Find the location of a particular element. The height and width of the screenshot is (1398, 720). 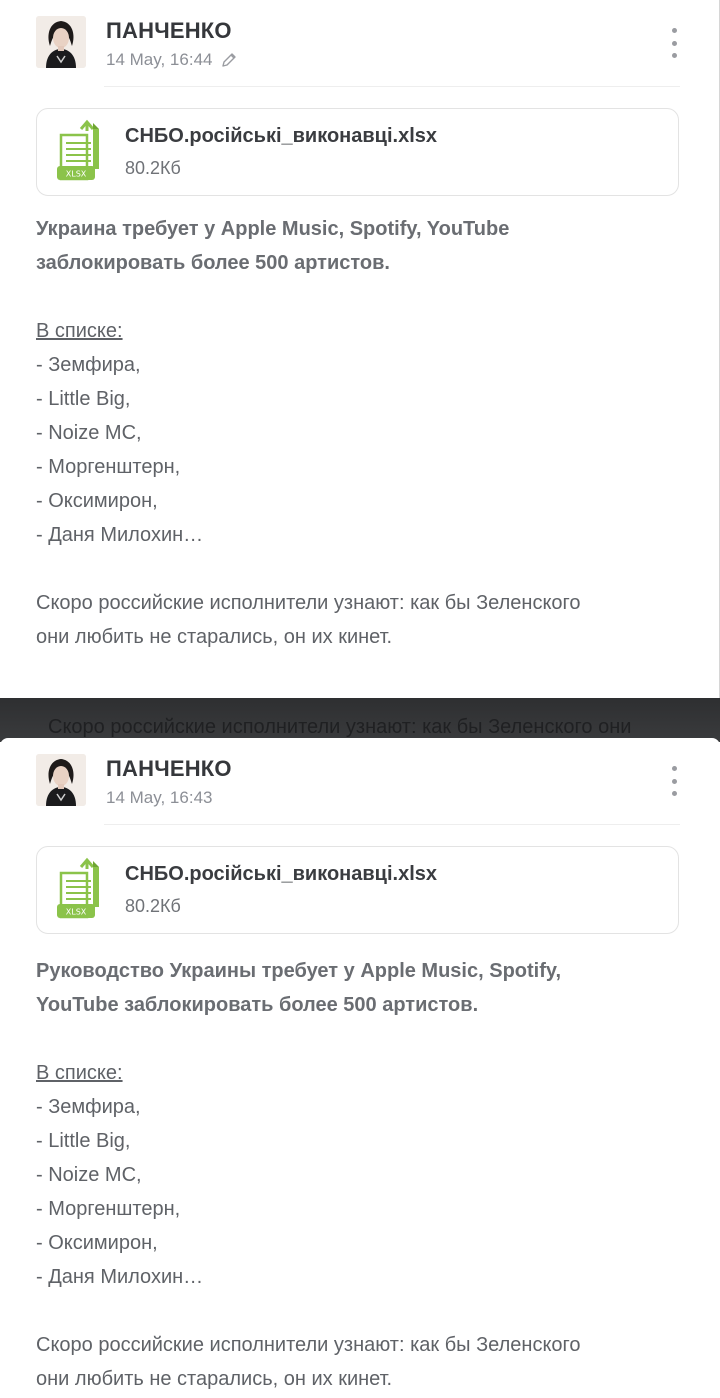

post-meta: 14 May, 16:43 is located at coordinates (159, 798).